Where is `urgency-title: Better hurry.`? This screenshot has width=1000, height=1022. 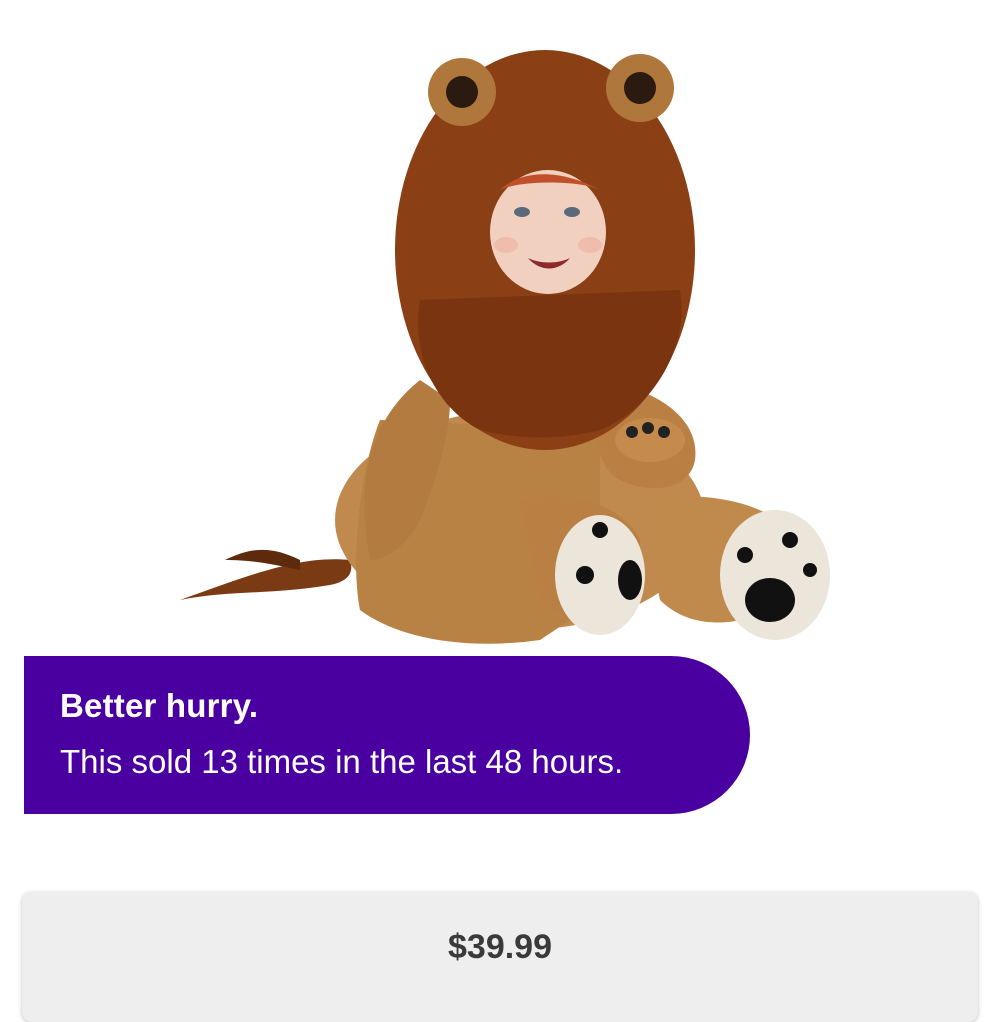
urgency-title: Better hurry. is located at coordinates (159, 705).